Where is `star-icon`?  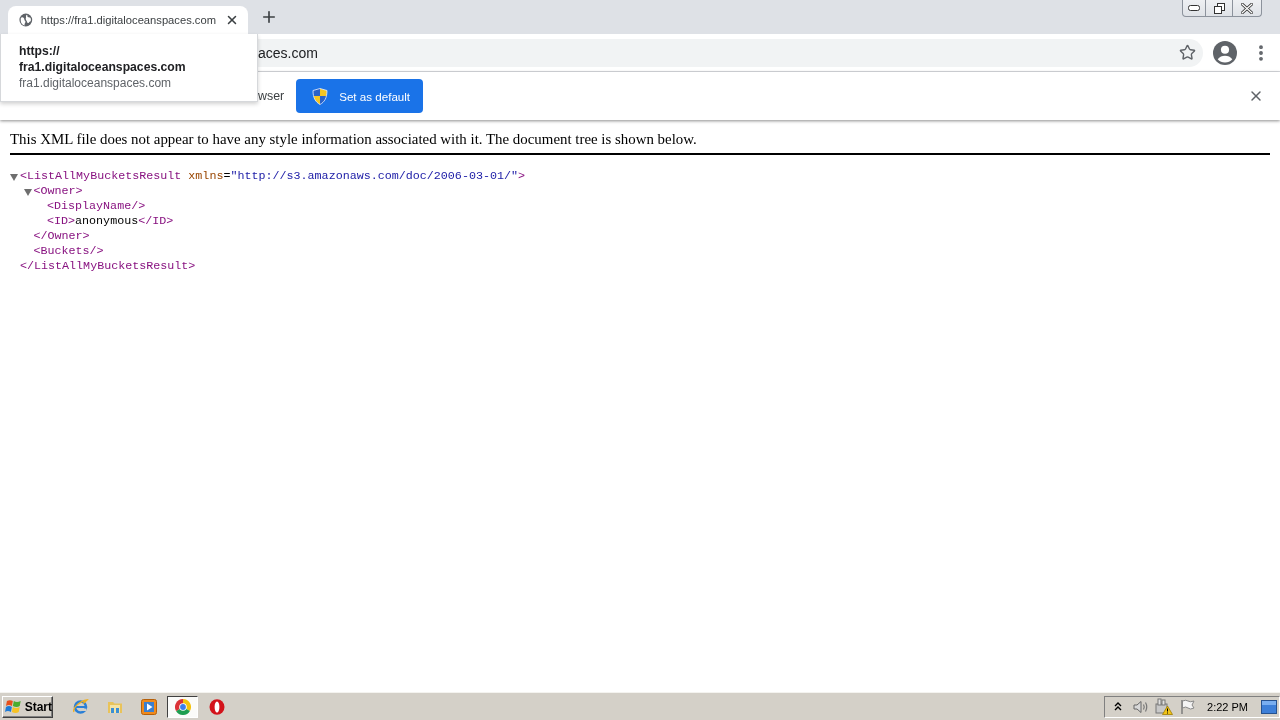 star-icon is located at coordinates (1187, 52).